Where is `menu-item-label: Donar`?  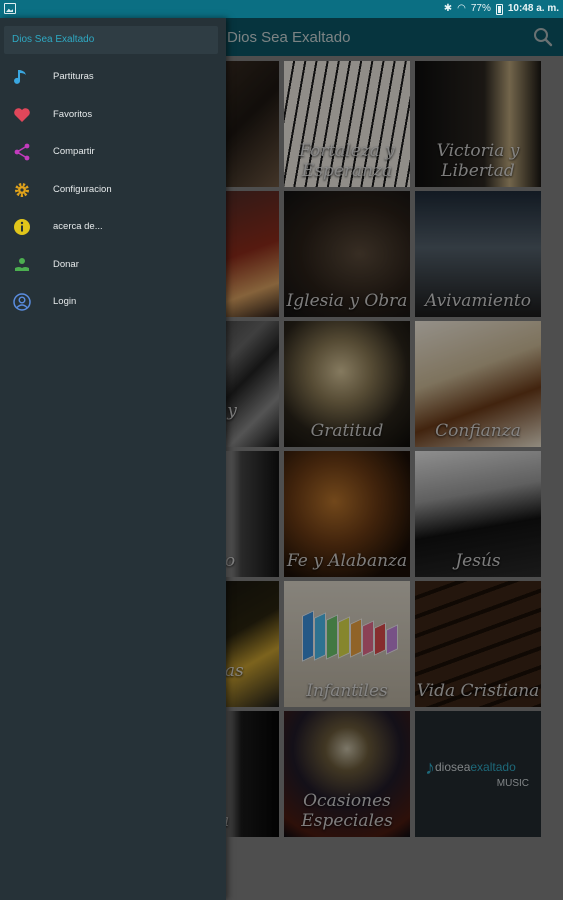 menu-item-label: Donar is located at coordinates (66, 264).